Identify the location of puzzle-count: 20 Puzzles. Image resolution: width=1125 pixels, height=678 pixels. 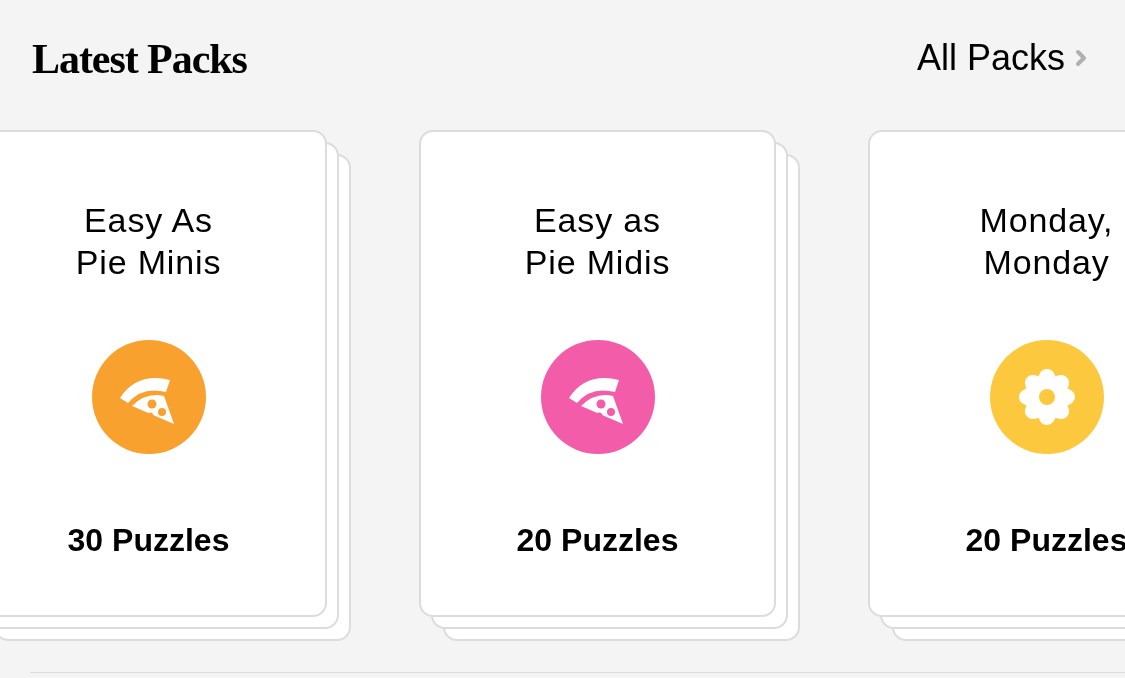
(597, 540).